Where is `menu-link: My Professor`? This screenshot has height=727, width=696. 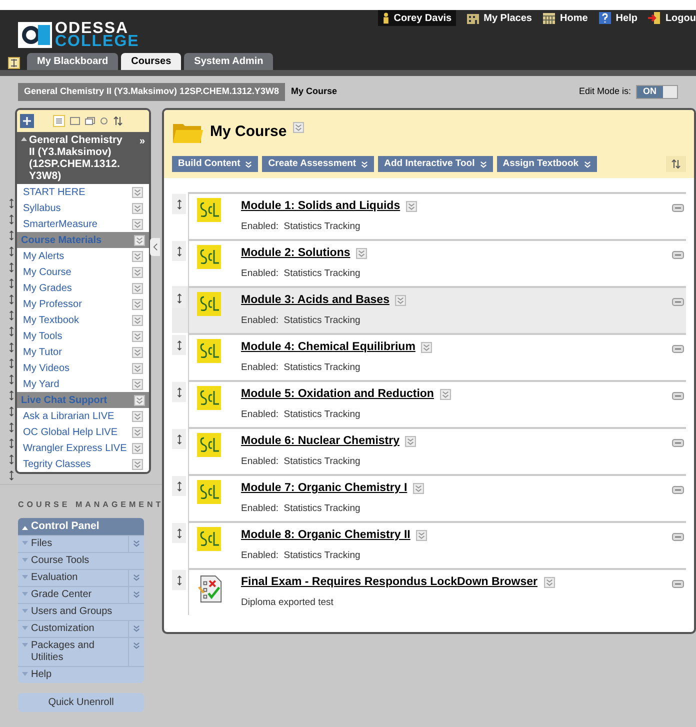
menu-link: My Professor is located at coordinates (52, 304).